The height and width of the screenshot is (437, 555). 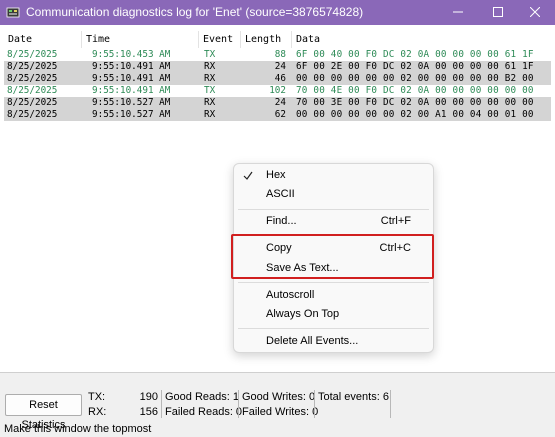 I want to click on column-header-event: Event, so click(x=220, y=39).